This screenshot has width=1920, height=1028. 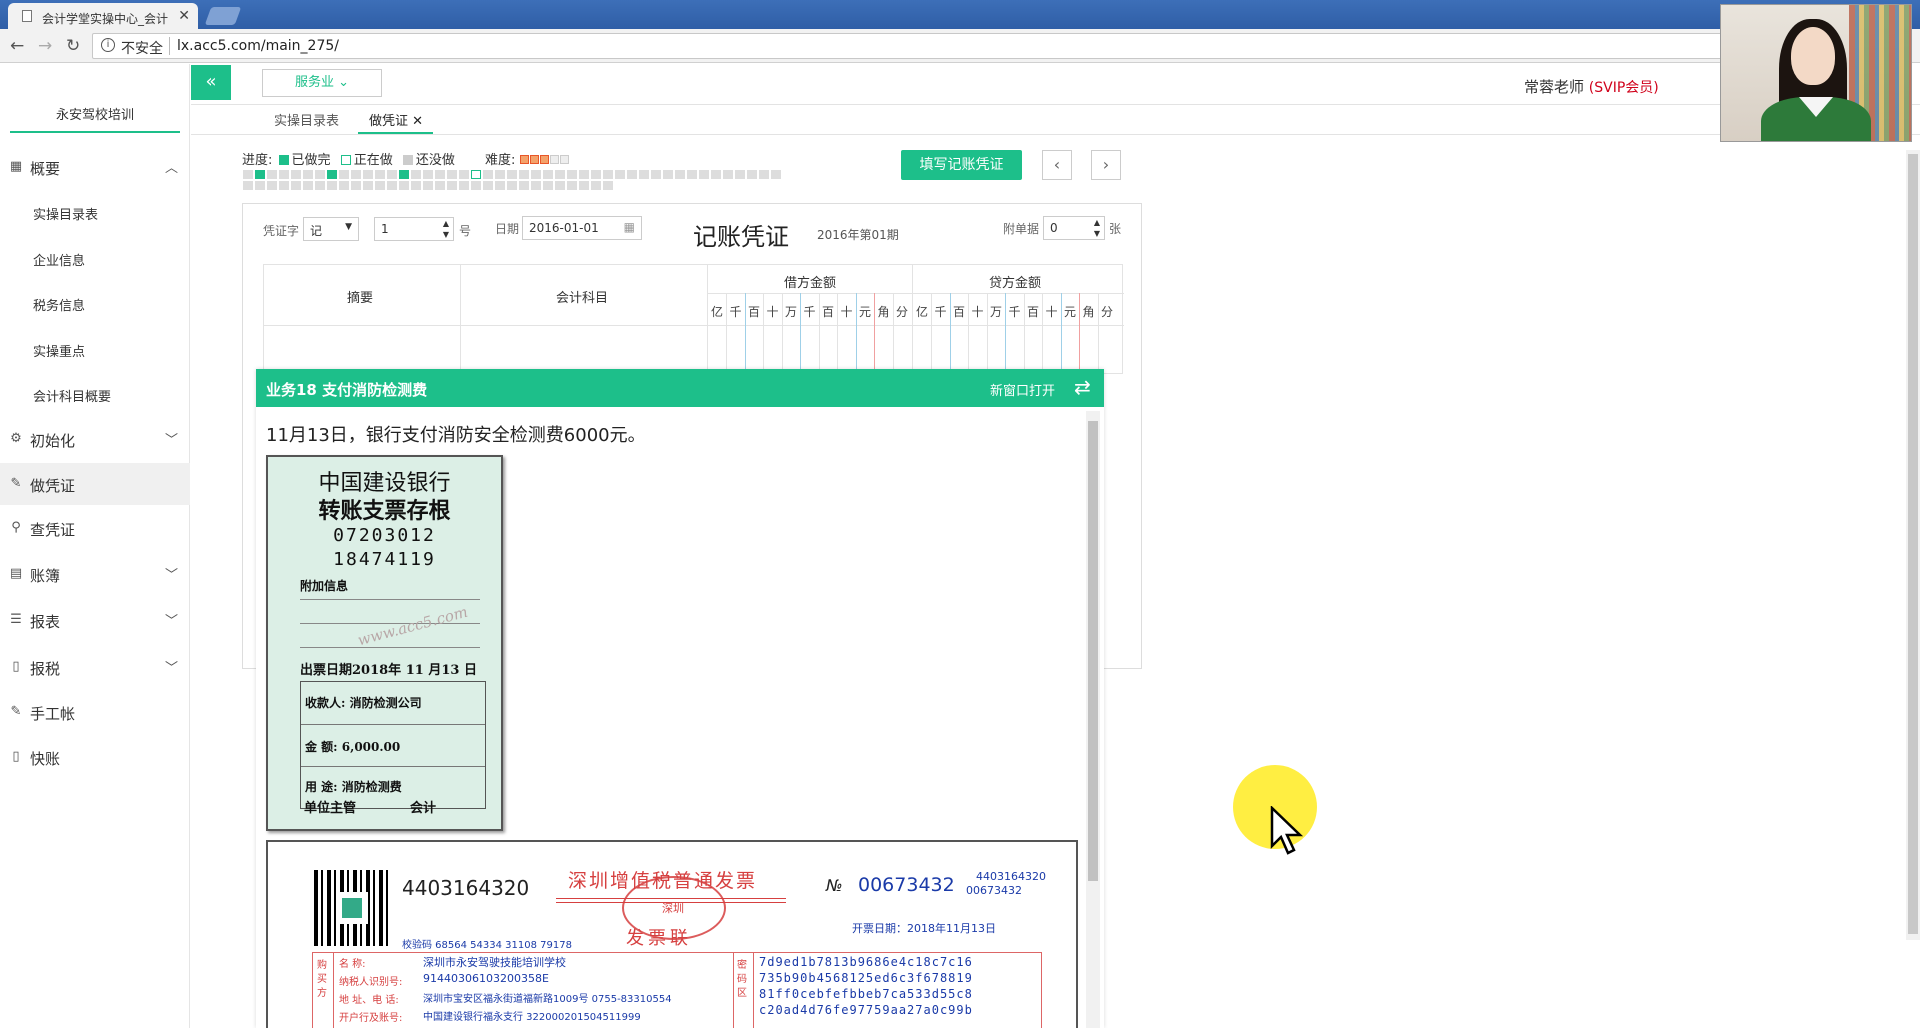 I want to click on url-input: i 不安全 lx.acc5.com/main_275/, so click(x=907, y=46).